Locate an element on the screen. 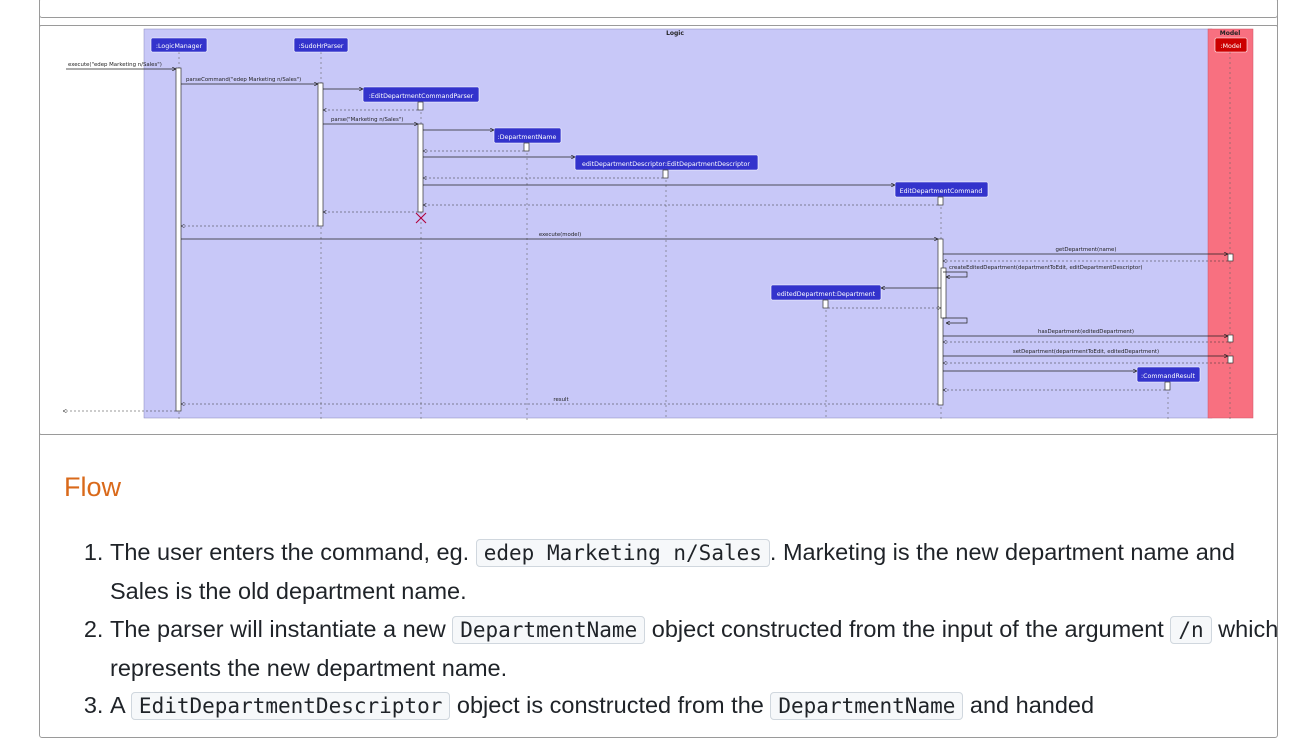 The image size is (1290, 738). participant-label-commandresult: :CommandResult is located at coordinates (1168, 376).